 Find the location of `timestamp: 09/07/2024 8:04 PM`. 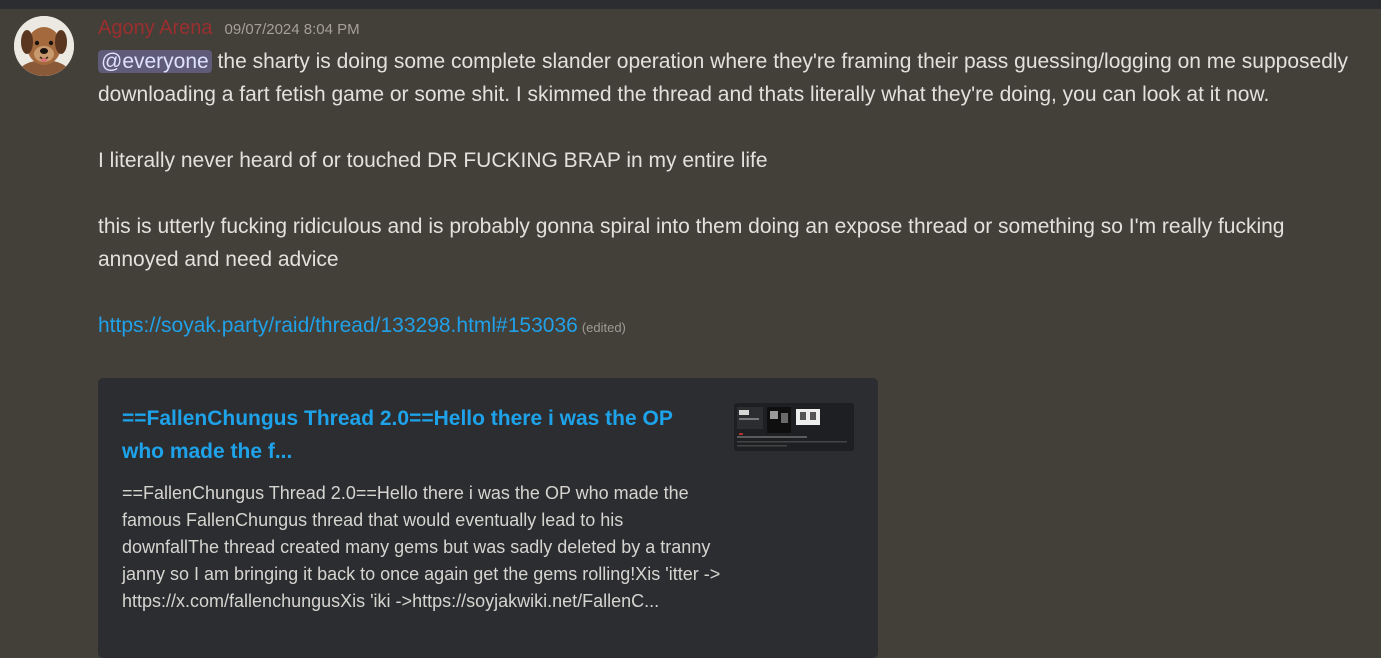

timestamp: 09/07/2024 8:04 PM is located at coordinates (292, 29).